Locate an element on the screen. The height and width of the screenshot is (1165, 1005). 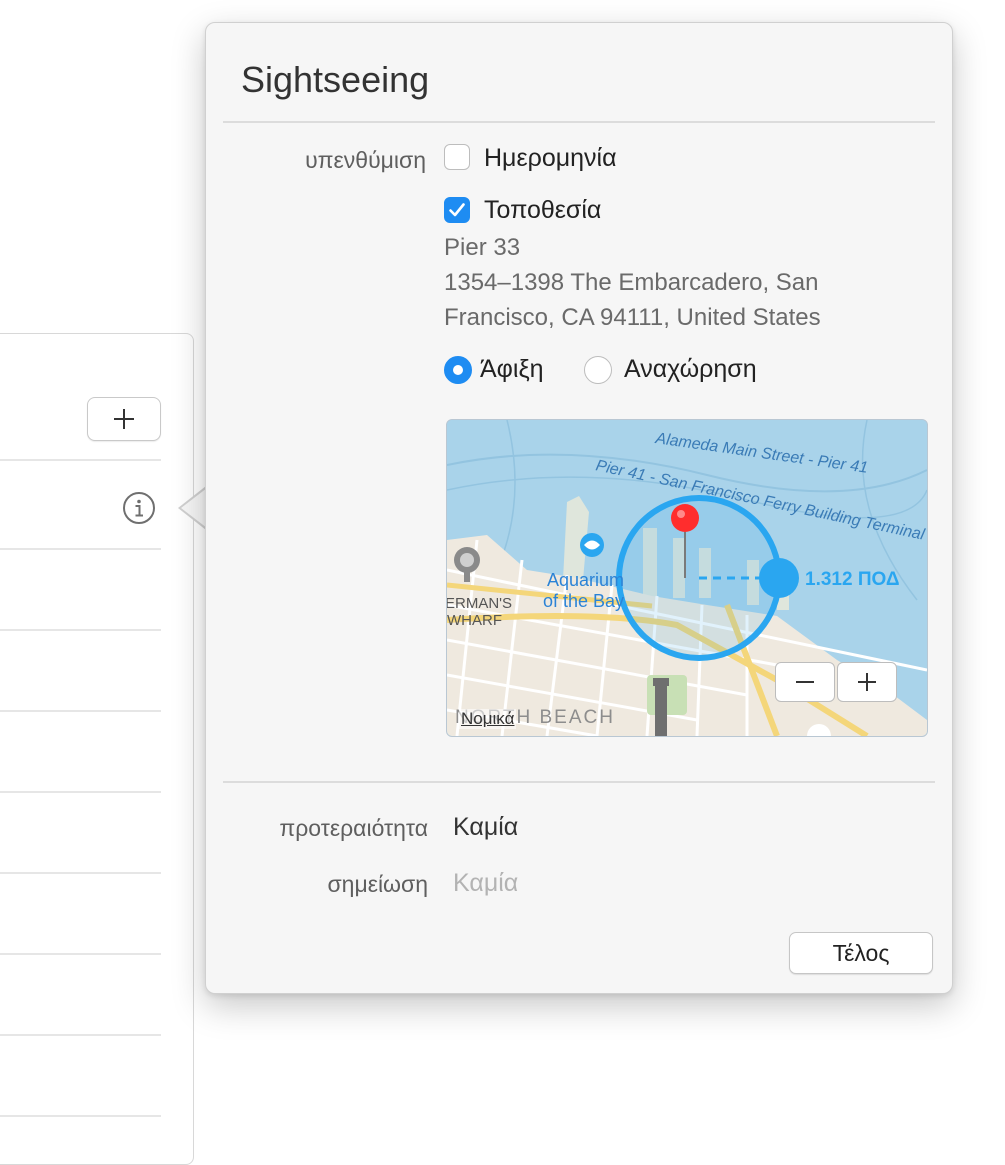
reminder-label: υπενθύμιση is located at coordinates (365, 160).